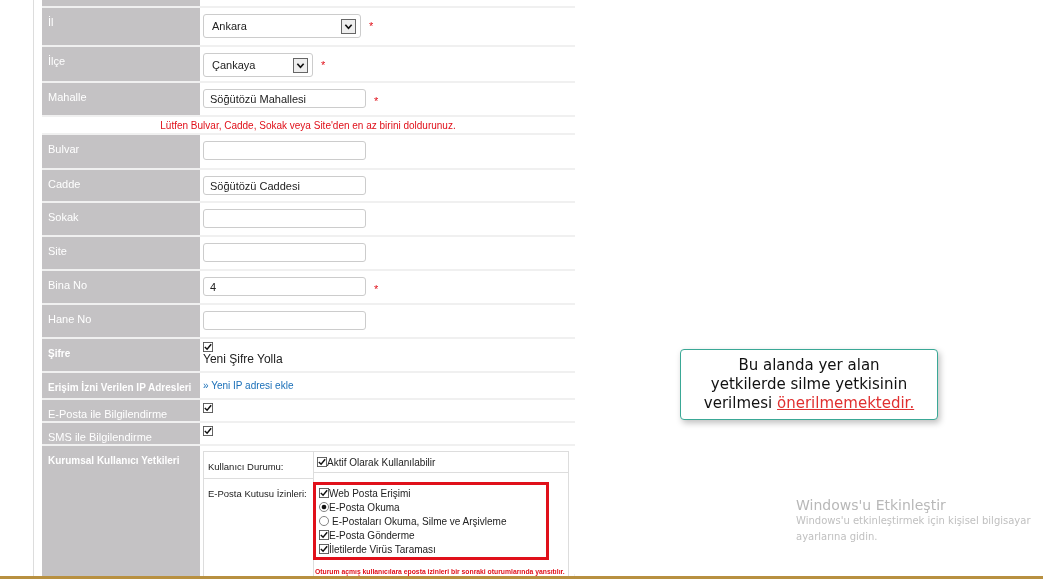 The height and width of the screenshot is (579, 1043). I want to click on radio-label: E-Posta Okuma, so click(364, 507).